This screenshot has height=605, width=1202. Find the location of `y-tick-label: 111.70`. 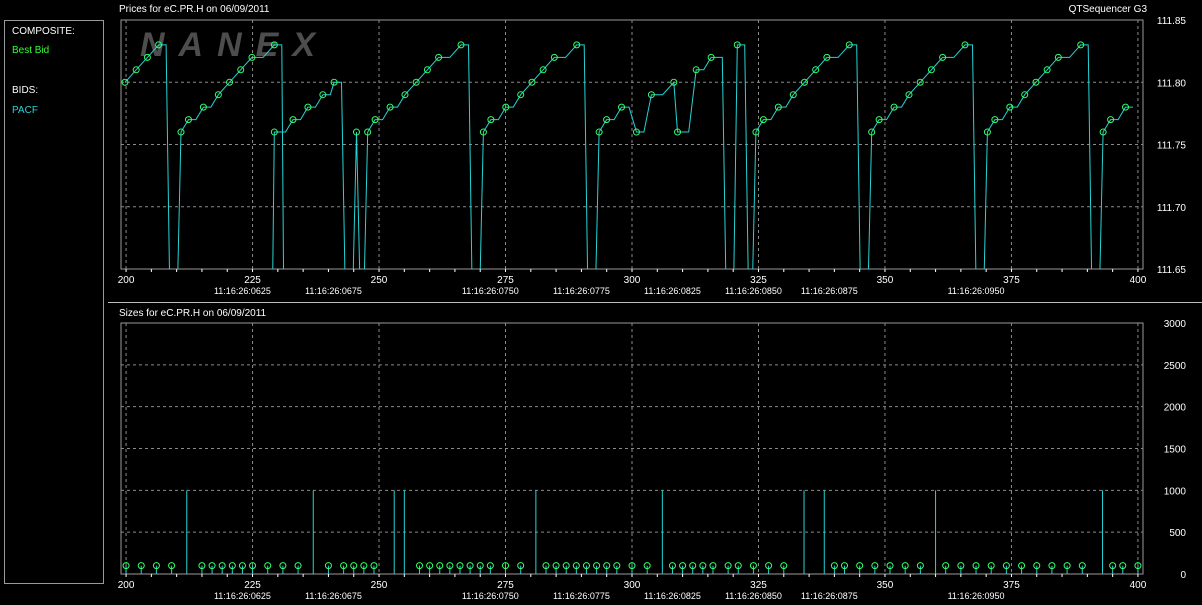

y-tick-label: 111.70 is located at coordinates (1172, 208).